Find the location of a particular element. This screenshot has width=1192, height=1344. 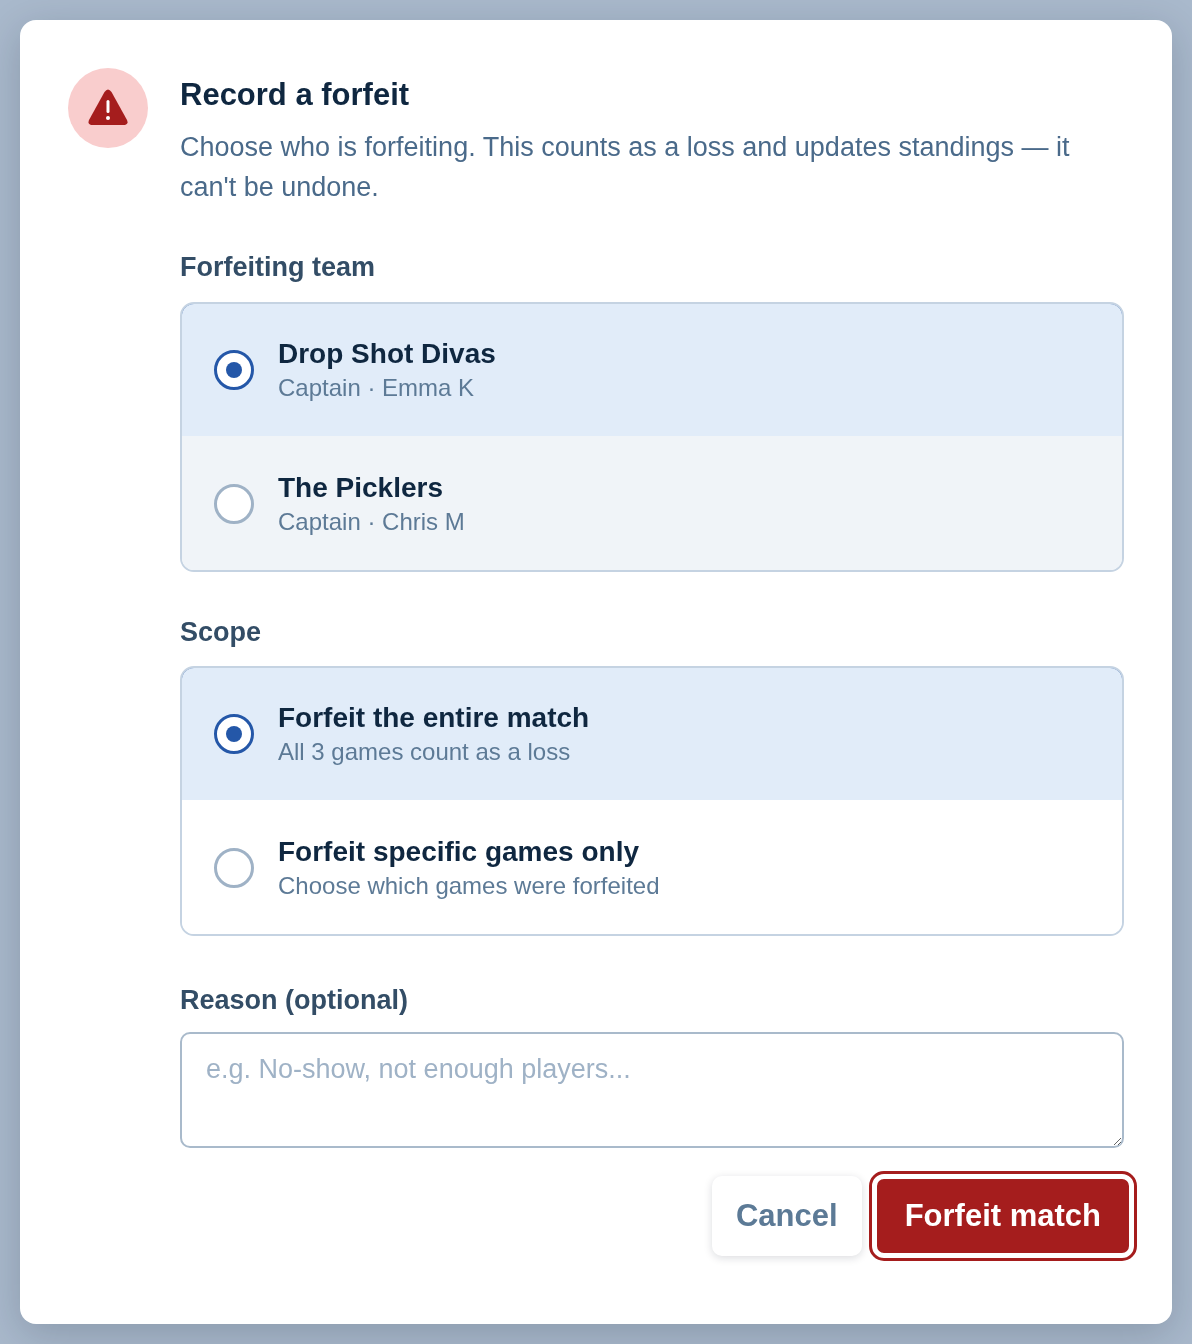

option-subtitle: All 3 games count as a loss is located at coordinates (425, 751).